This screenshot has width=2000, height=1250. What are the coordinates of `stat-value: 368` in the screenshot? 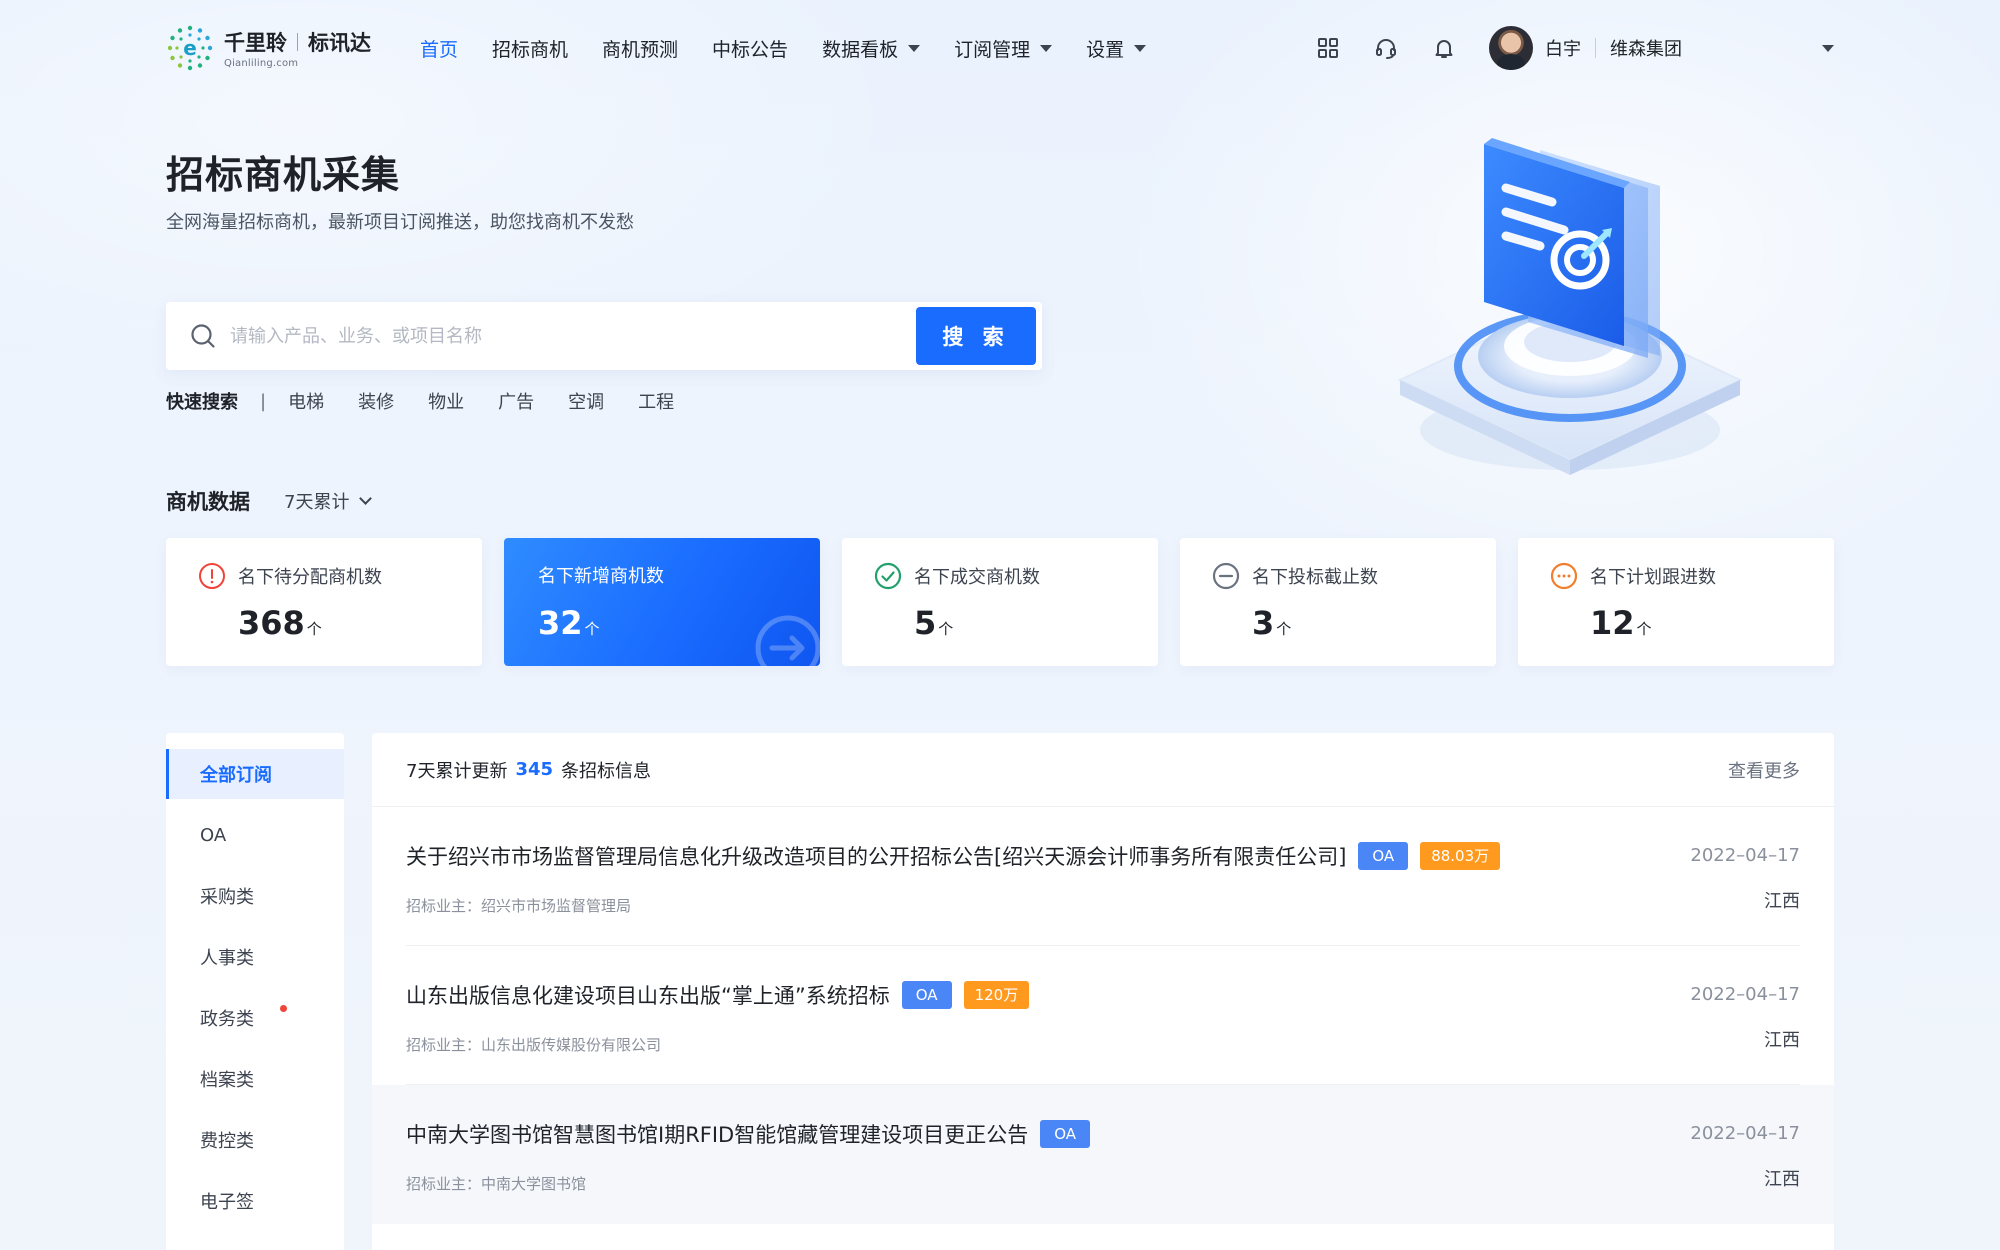 It's located at (271, 623).